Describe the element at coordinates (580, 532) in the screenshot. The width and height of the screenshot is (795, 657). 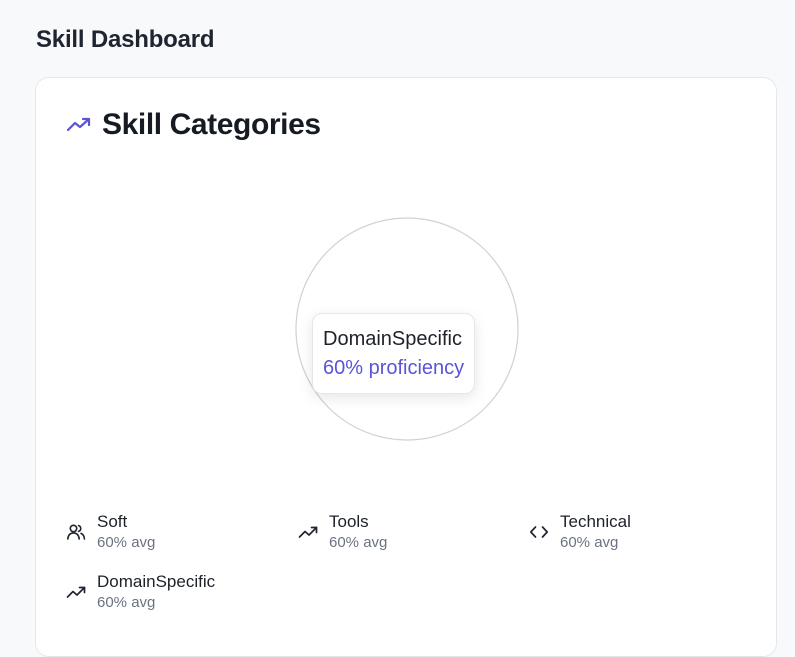
I see `legend-item-technical: Technical 60% avg` at that location.